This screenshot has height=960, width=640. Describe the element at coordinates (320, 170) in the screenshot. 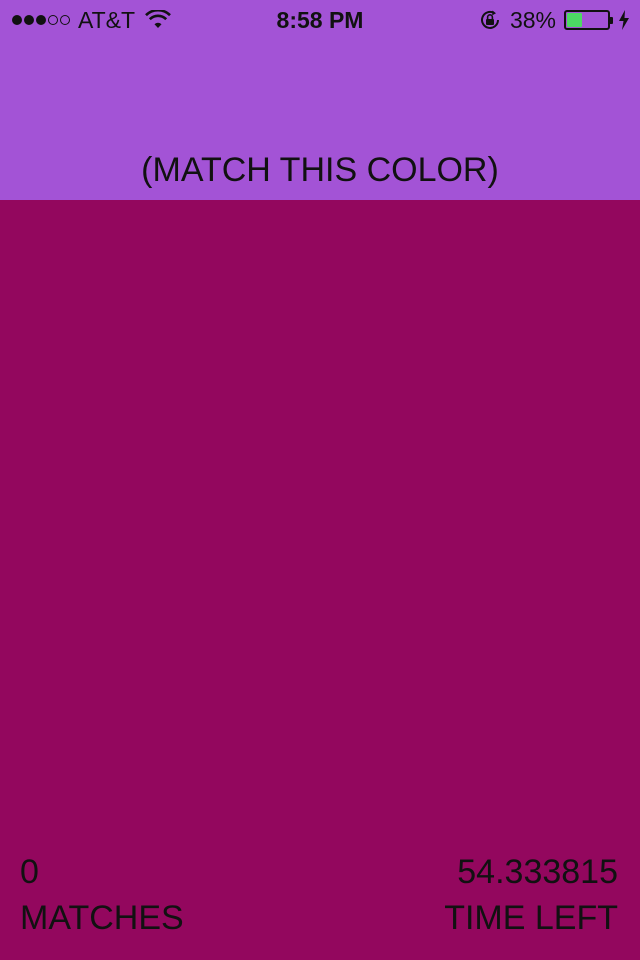

I see `match-color-prompt: (MATCH THIS COLOR)` at that location.